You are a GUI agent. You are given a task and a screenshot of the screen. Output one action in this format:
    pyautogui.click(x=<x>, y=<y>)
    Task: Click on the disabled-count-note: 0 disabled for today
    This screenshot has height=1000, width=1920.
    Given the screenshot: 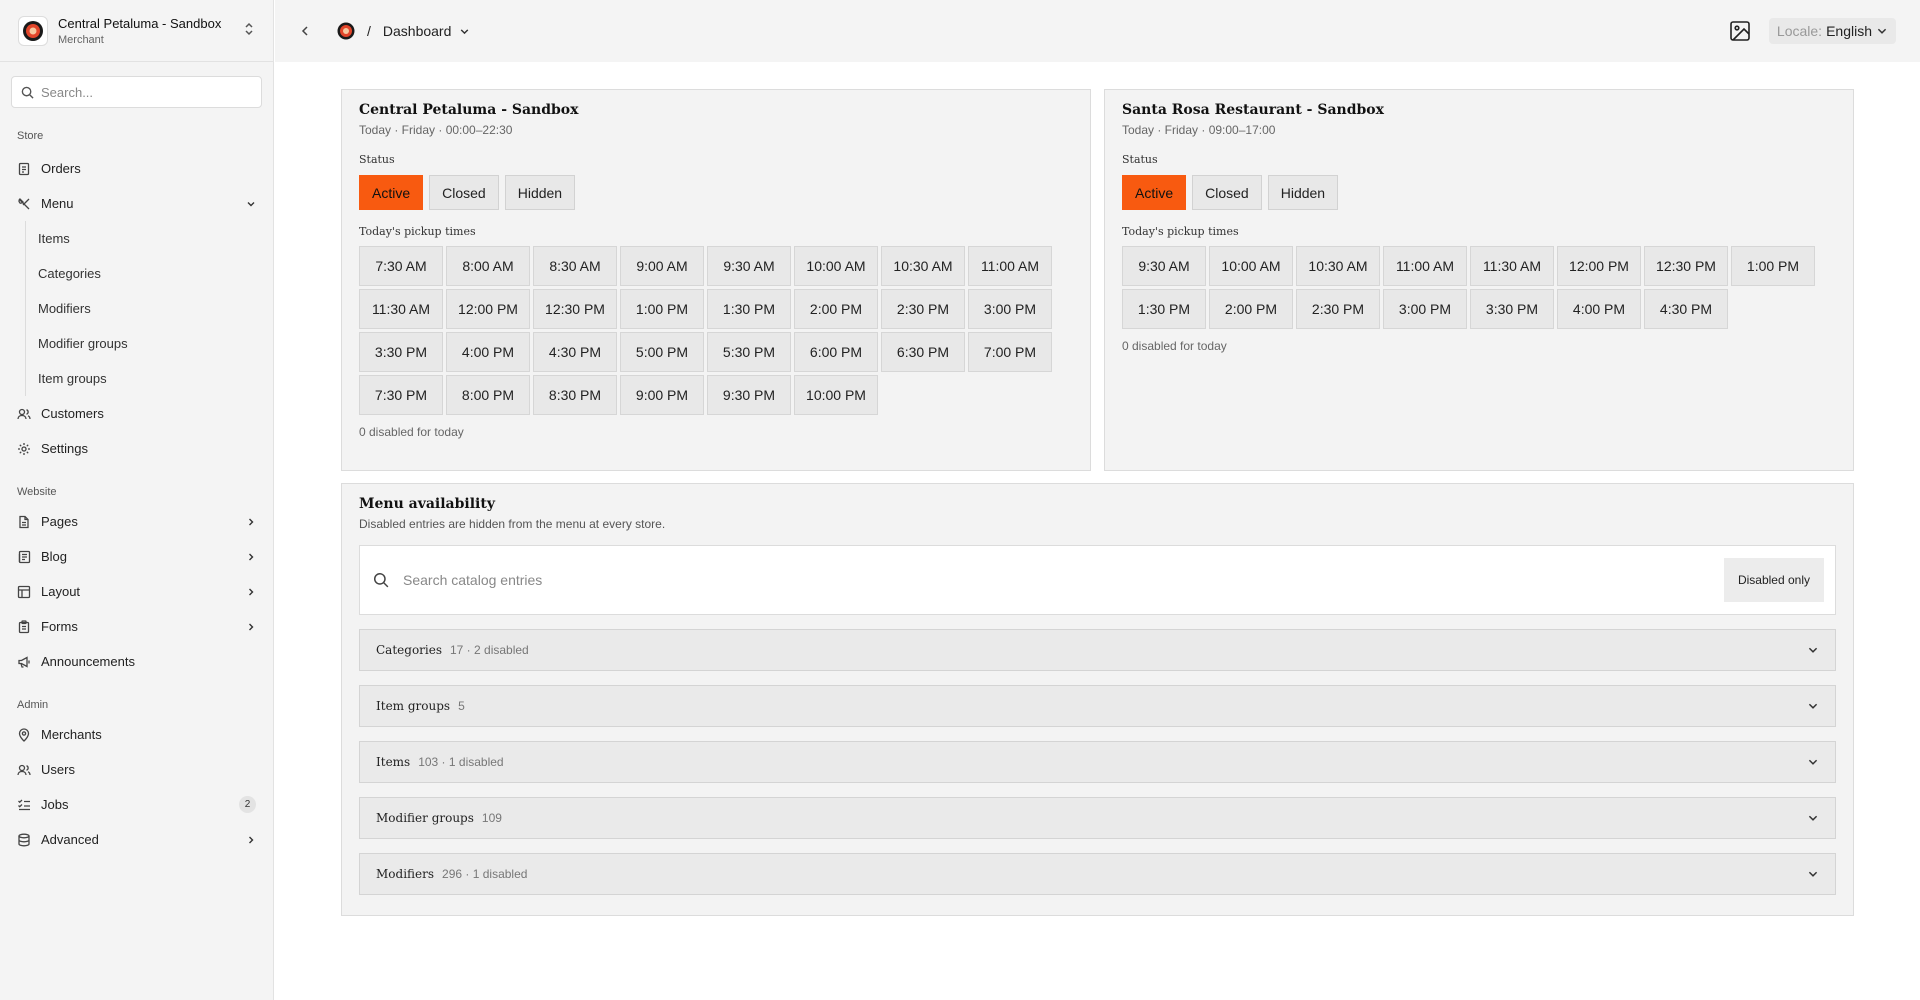 What is the action you would take?
    pyautogui.click(x=411, y=432)
    